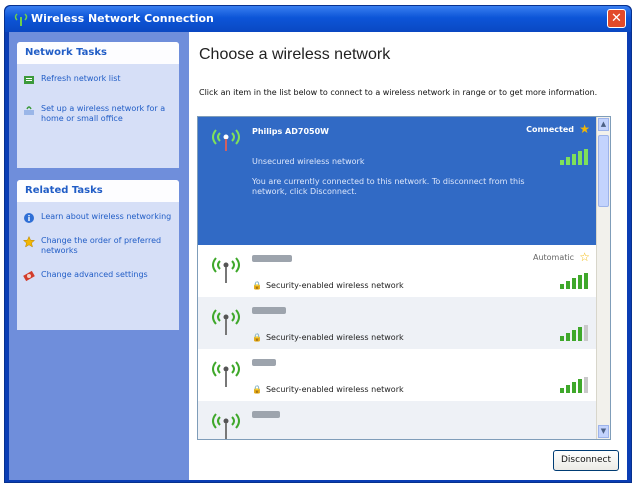 The width and height of the screenshot is (637, 487). Describe the element at coordinates (290, 131) in the screenshot. I see `network-name: Philips AD7050W` at that location.